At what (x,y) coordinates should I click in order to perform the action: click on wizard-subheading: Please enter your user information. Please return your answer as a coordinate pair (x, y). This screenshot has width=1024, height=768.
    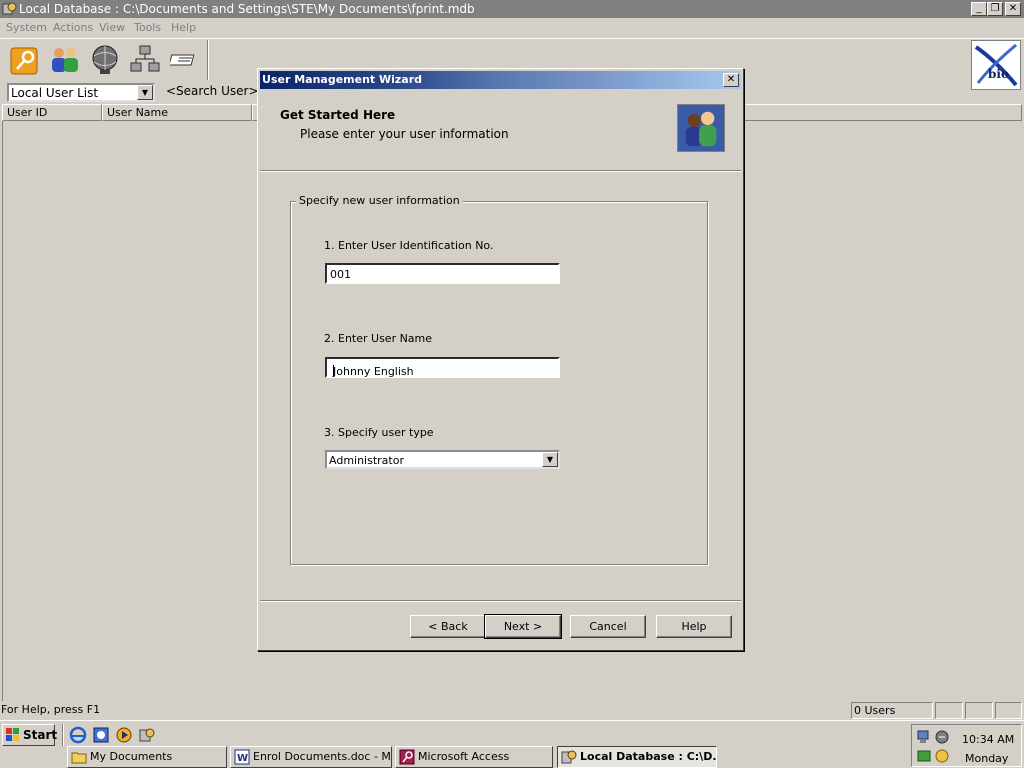
    Looking at the image, I should click on (404, 134).